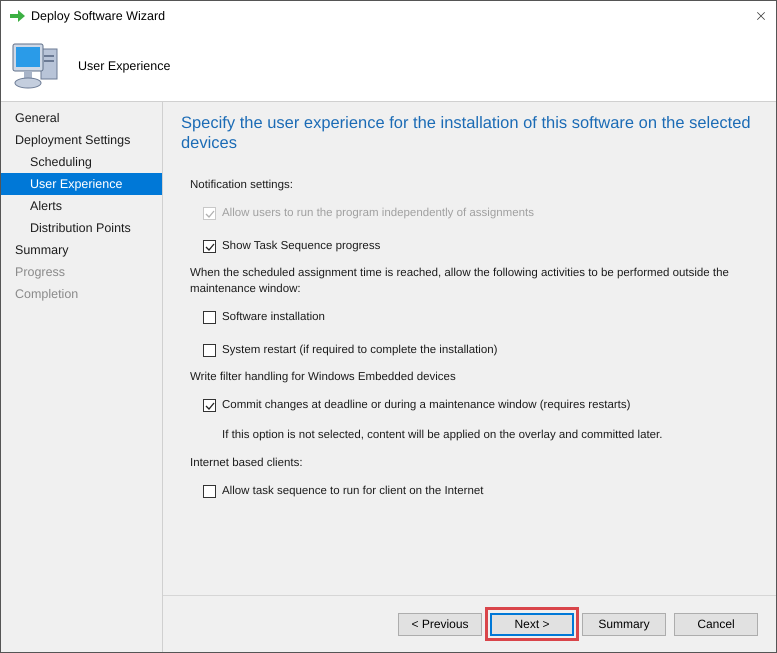 This screenshot has height=653, width=777. Describe the element at coordinates (532, 624) in the screenshot. I see `wizard-button: Next >` at that location.